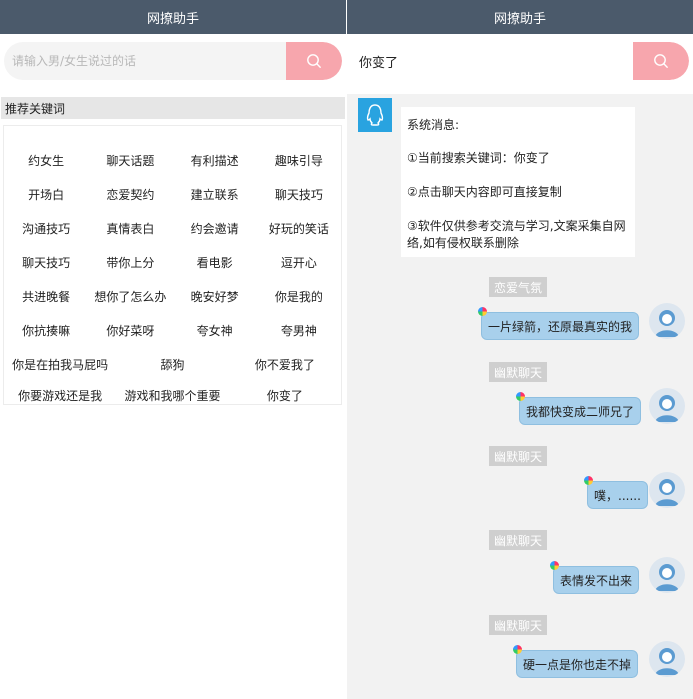 The height and width of the screenshot is (699, 693). What do you see at coordinates (130, 228) in the screenshot?
I see `keyword-item: 真情表白` at bounding box center [130, 228].